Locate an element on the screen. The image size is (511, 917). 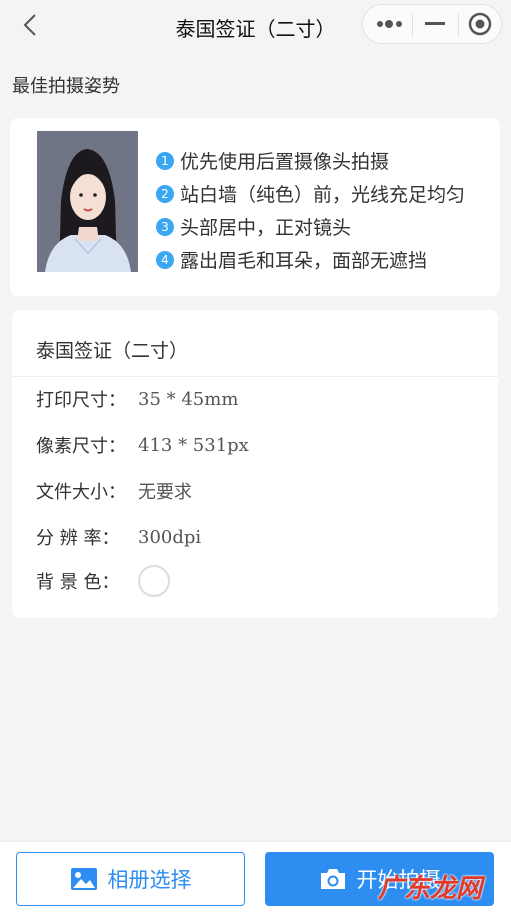
tip-text: 露出眉毛和耳朵，面部无遮挡 is located at coordinates (304, 261).